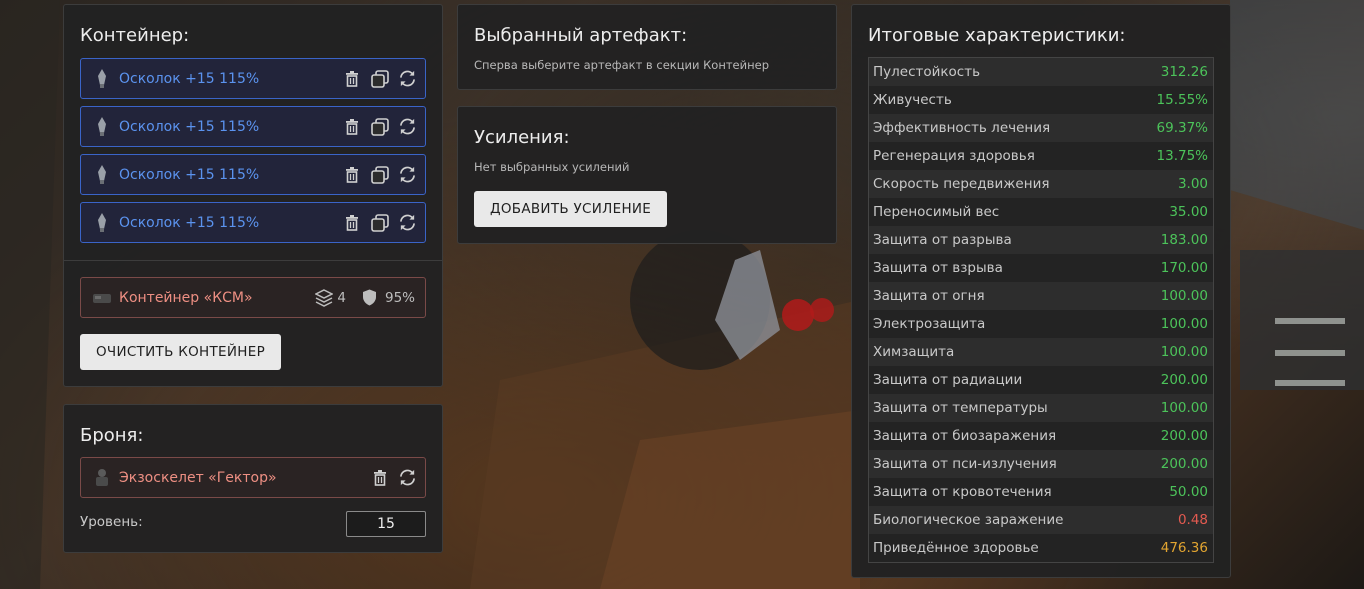 This screenshot has height=589, width=1364. Describe the element at coordinates (369, 297) in the screenshot. I see `shield-icon` at that location.